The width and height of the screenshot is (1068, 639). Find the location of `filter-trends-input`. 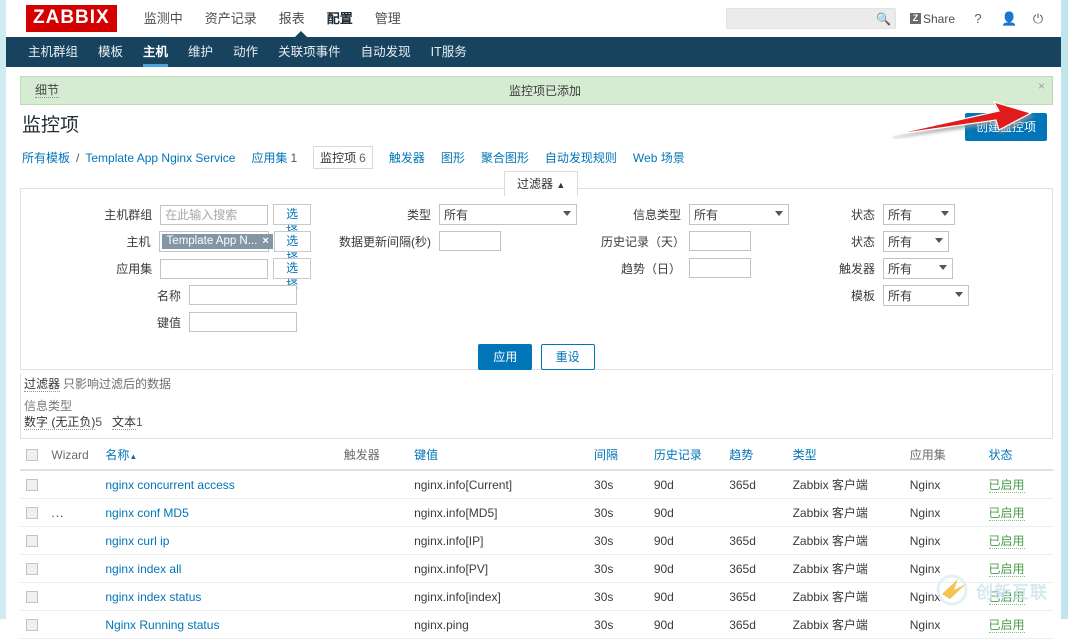

filter-trends-input is located at coordinates (720, 268).